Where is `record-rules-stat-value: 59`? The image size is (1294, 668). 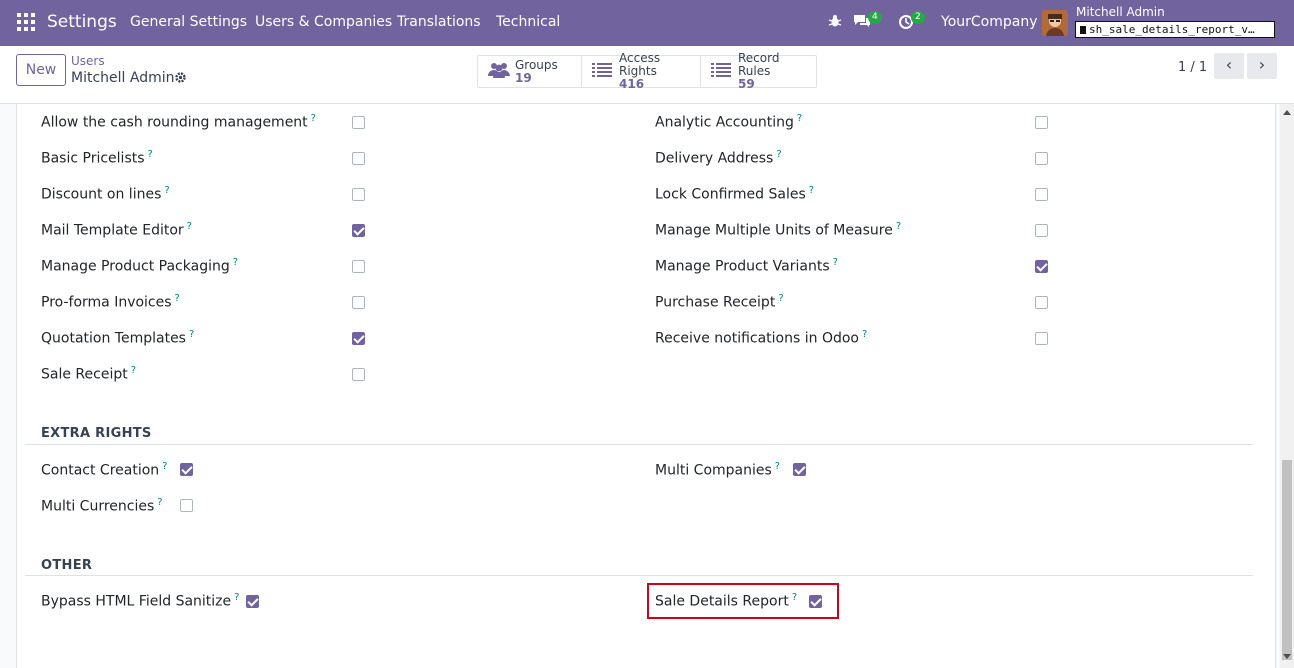
record-rules-stat-value: 59 is located at coordinates (746, 84).